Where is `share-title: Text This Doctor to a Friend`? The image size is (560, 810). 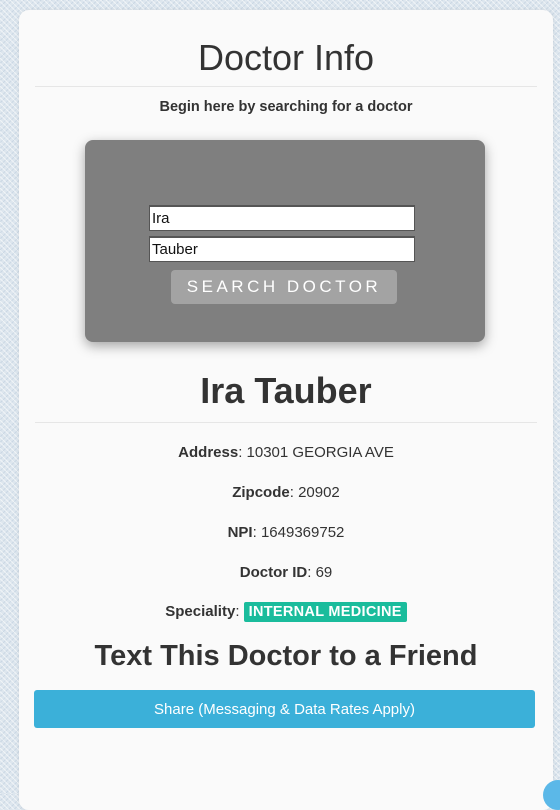
share-title: Text This Doctor to a Friend is located at coordinates (286, 656).